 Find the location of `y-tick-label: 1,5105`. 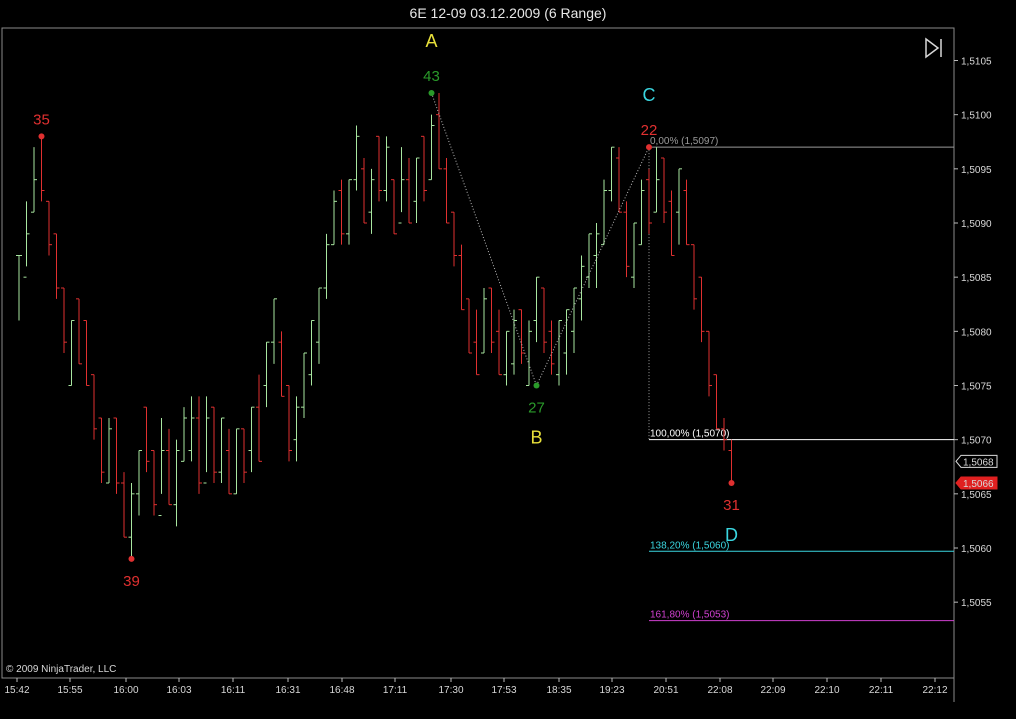

y-tick-label: 1,5105 is located at coordinates (976, 62).